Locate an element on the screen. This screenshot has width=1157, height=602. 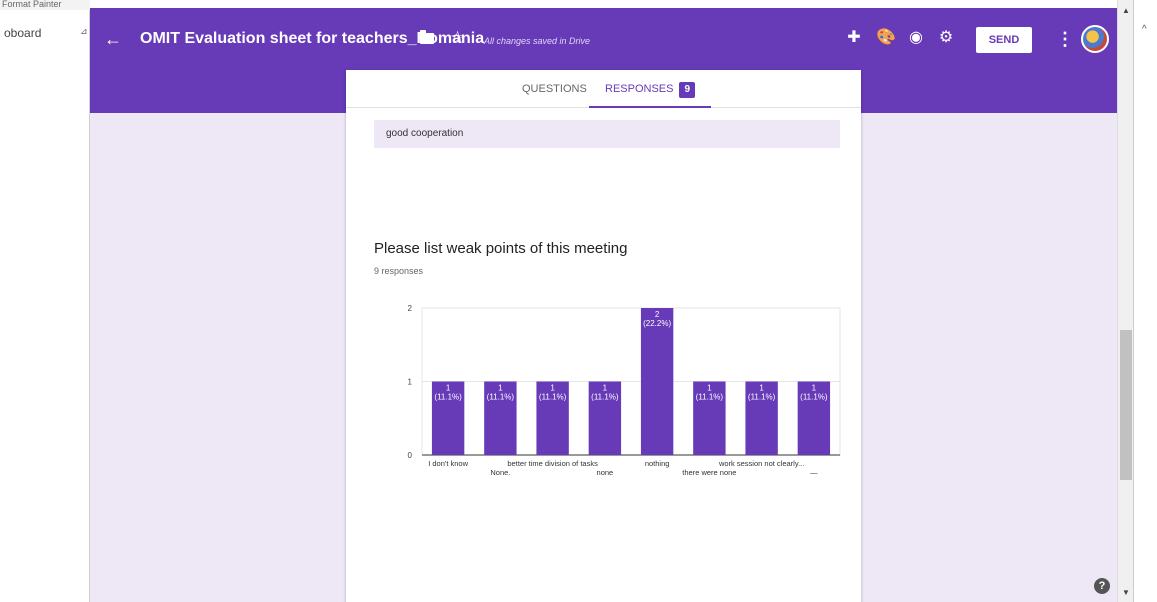
x-tick-label: I don't know is located at coordinates (448, 463).